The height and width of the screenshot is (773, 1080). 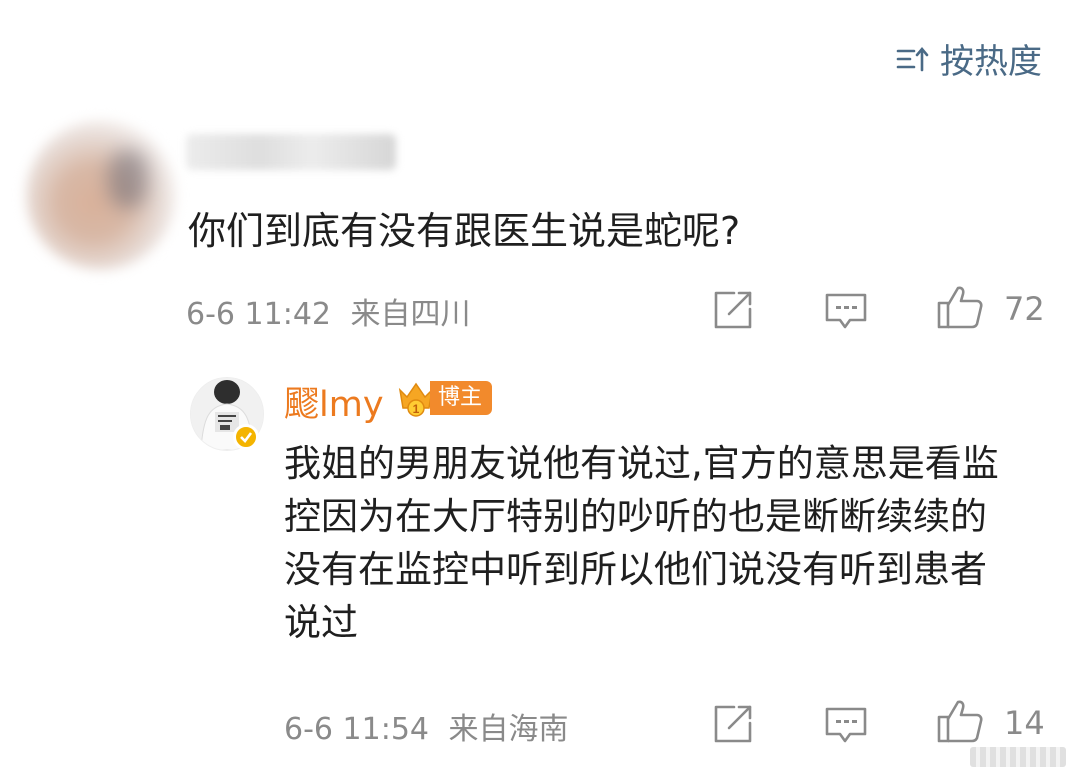 I want to click on reply-username: 飂lmy, so click(x=334, y=401).